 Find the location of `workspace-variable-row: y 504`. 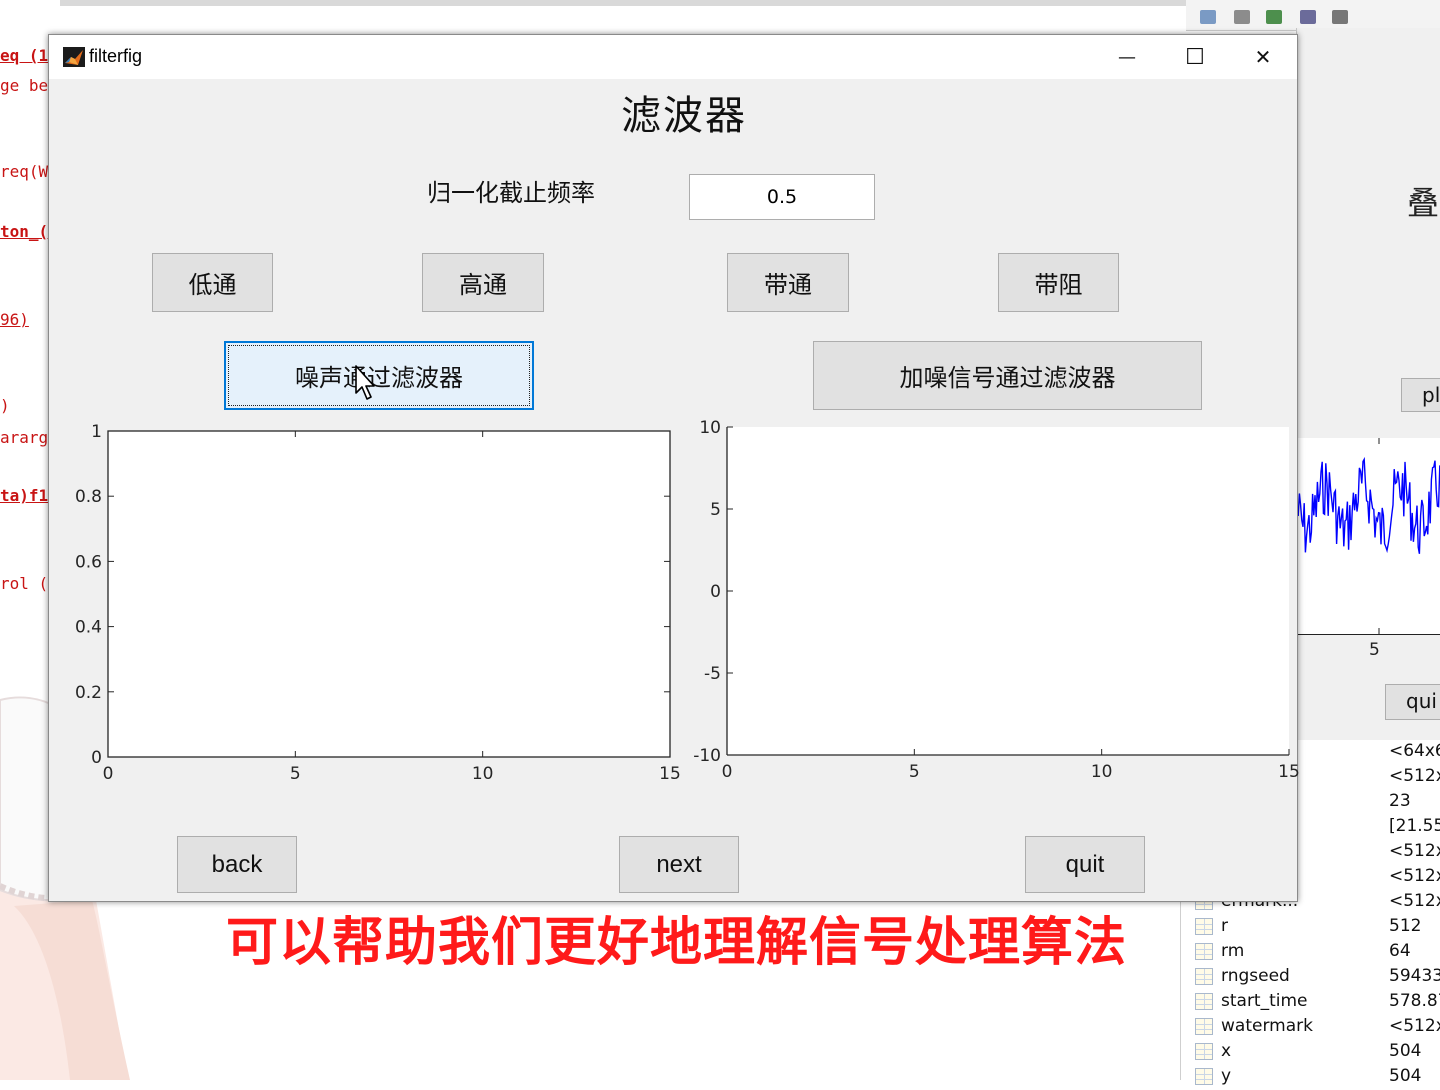

workspace-variable-row: y 504 is located at coordinates (1310, 1077).